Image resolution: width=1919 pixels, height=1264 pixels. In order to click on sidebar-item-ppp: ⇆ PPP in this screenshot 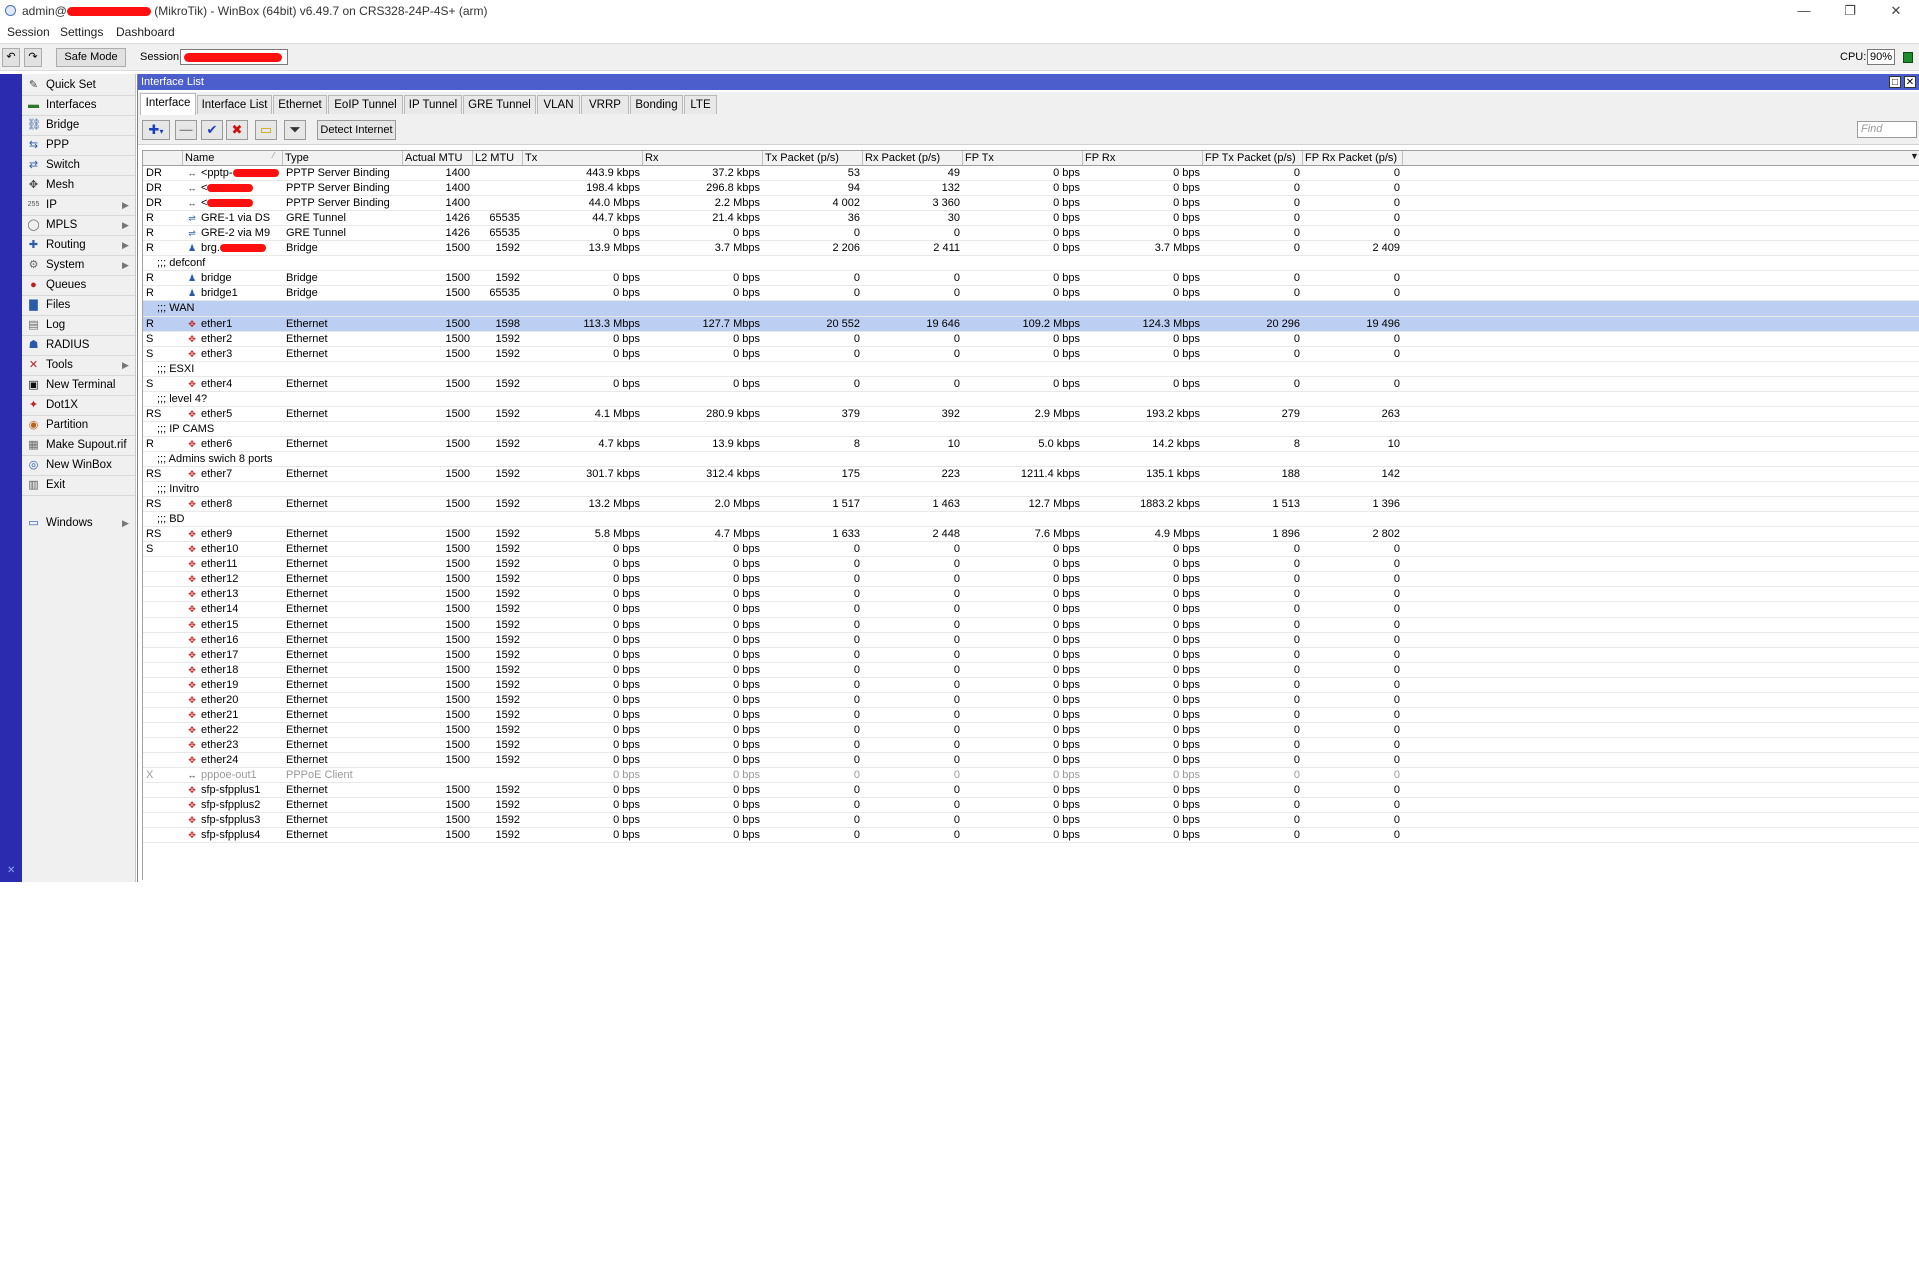, I will do `click(78, 145)`.